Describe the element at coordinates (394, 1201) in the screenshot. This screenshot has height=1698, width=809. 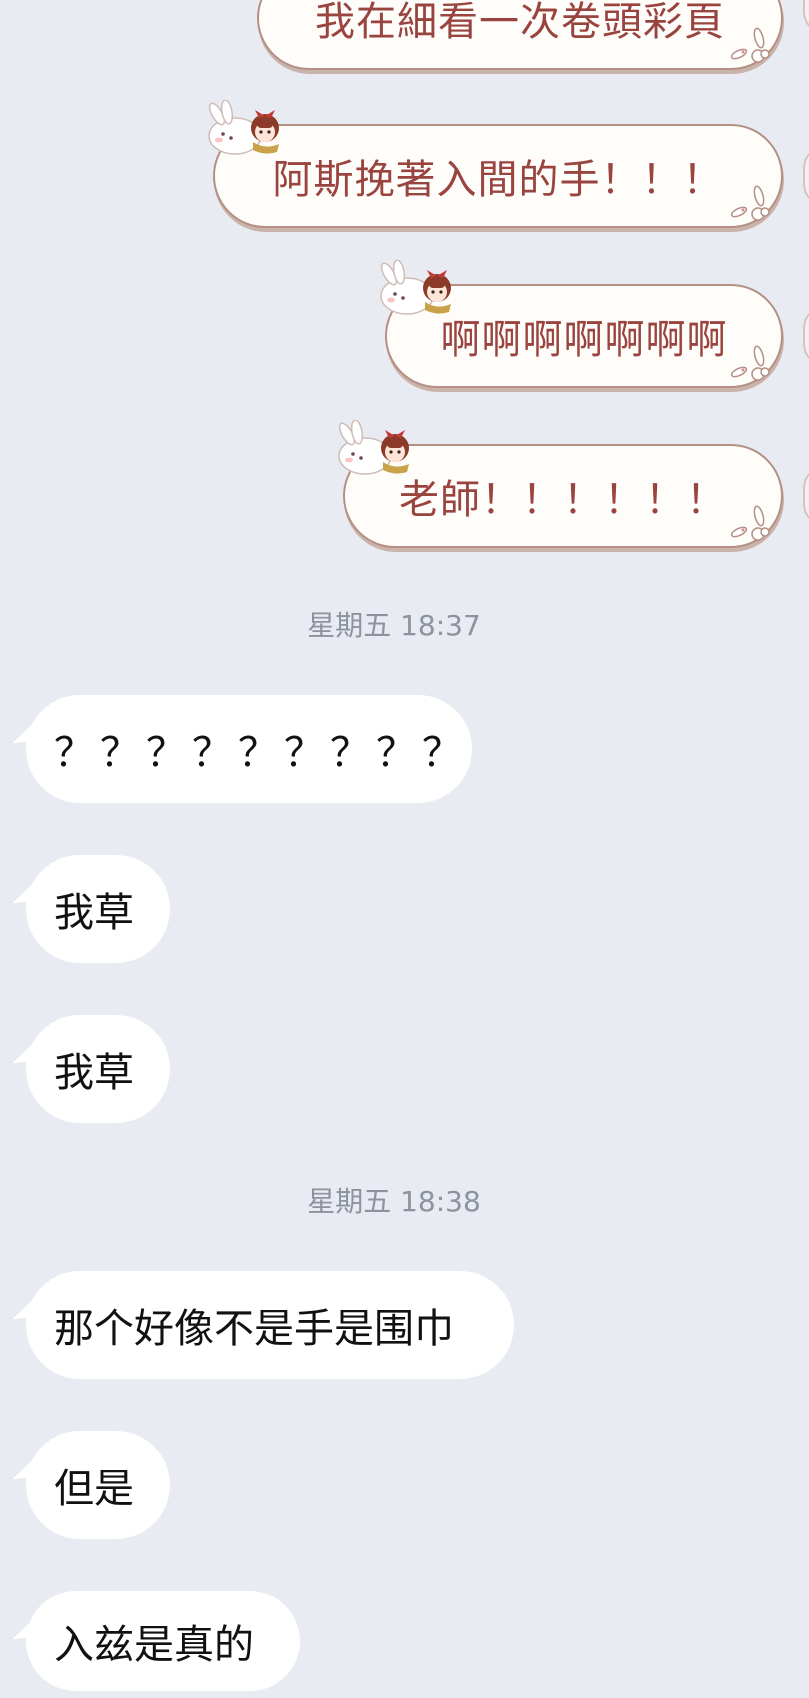
I see `timestamp: 星期五 18:38` at that location.